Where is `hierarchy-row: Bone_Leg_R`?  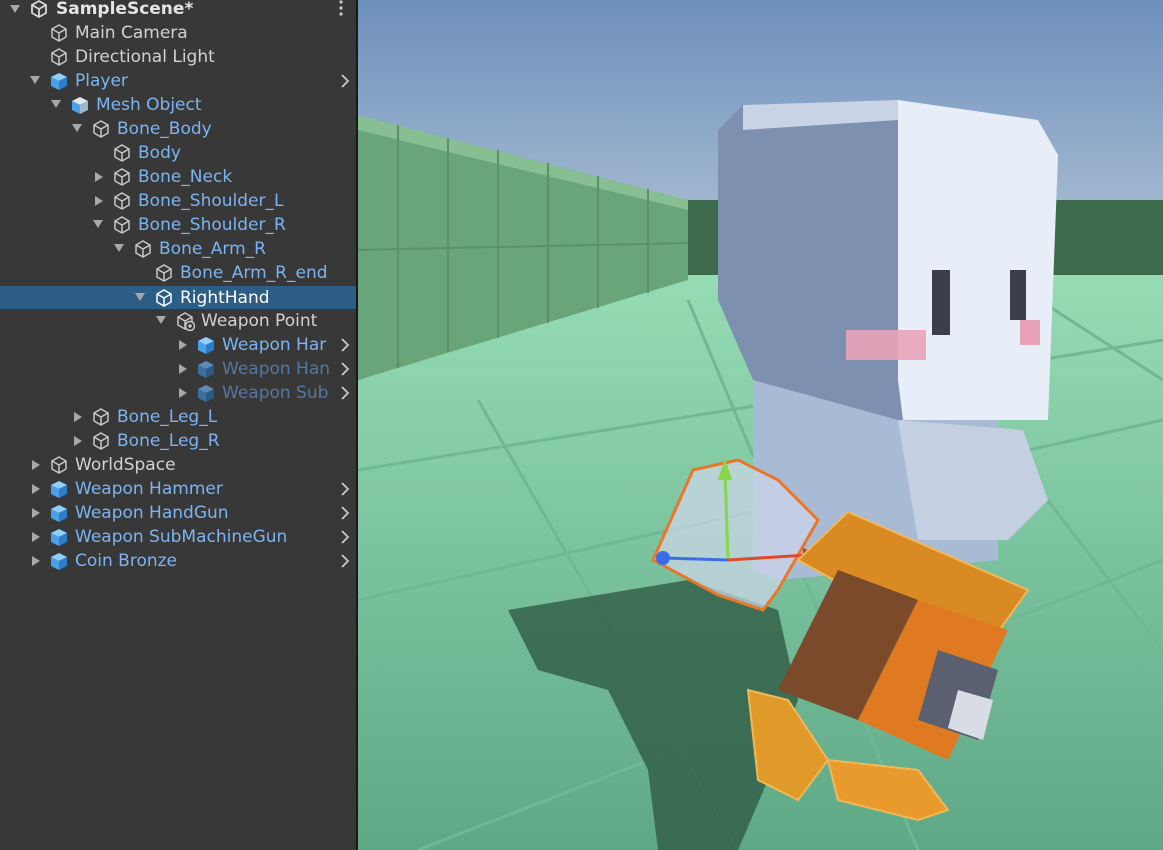
hierarchy-row: Bone_Leg_R is located at coordinates (178, 441).